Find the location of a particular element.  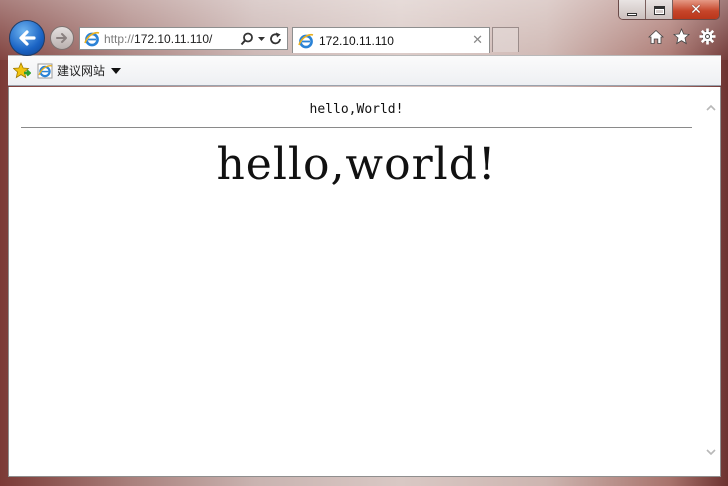

address-url: http://172.10.11.110/ is located at coordinates (163, 39).